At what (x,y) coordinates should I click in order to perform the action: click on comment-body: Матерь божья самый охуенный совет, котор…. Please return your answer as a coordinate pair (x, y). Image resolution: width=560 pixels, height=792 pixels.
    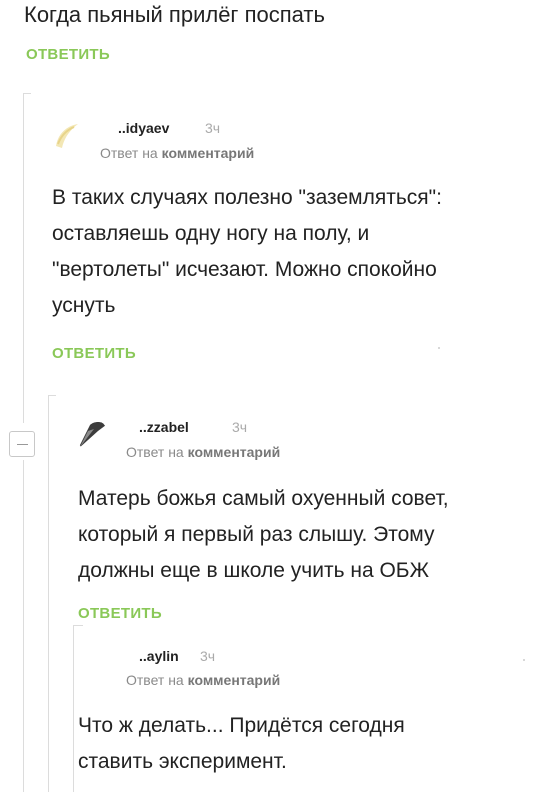
    Looking at the image, I should click on (315, 535).